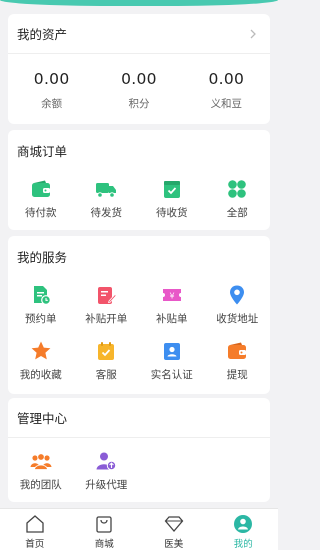  What do you see at coordinates (42, 151) in the screenshot?
I see `orders-title: 商城订单` at bounding box center [42, 151].